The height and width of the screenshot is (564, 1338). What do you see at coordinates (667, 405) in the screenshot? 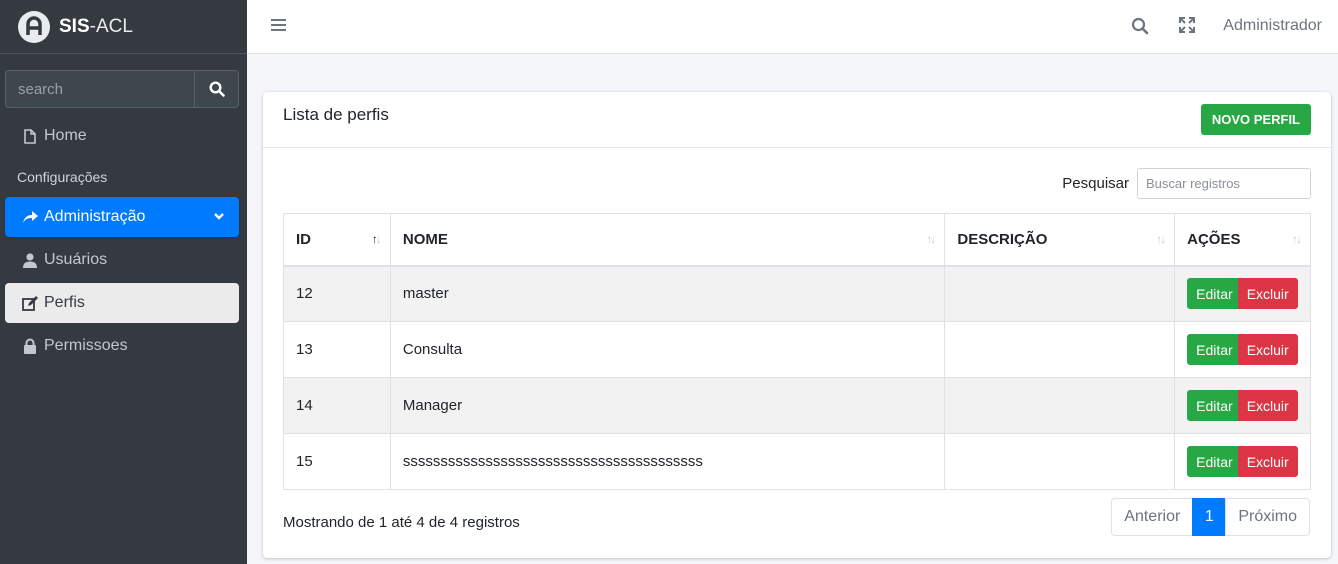
I see `cell-name: Manager` at bounding box center [667, 405].